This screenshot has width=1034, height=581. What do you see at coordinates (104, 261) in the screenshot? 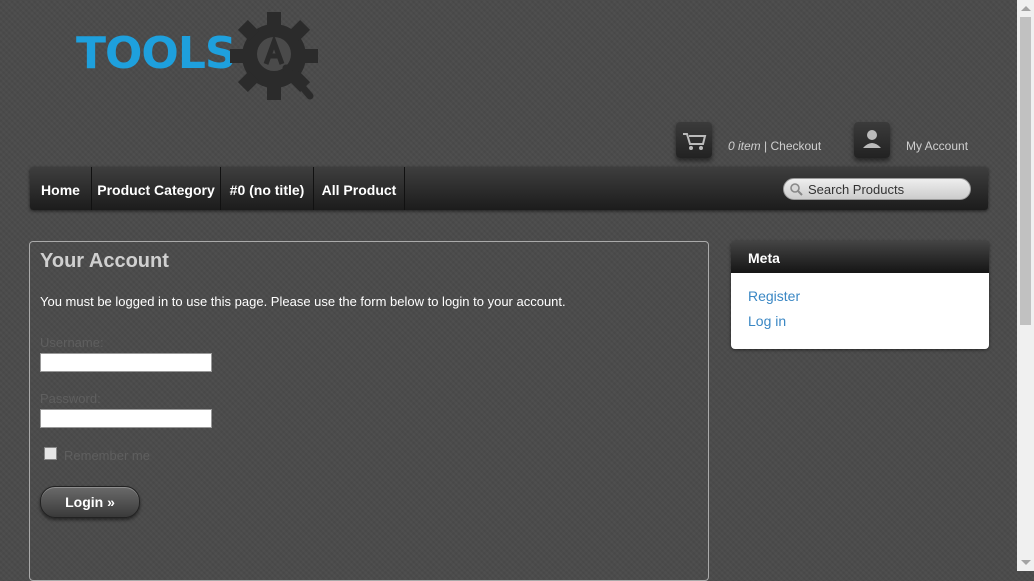
I see `page-title: Your Account` at bounding box center [104, 261].